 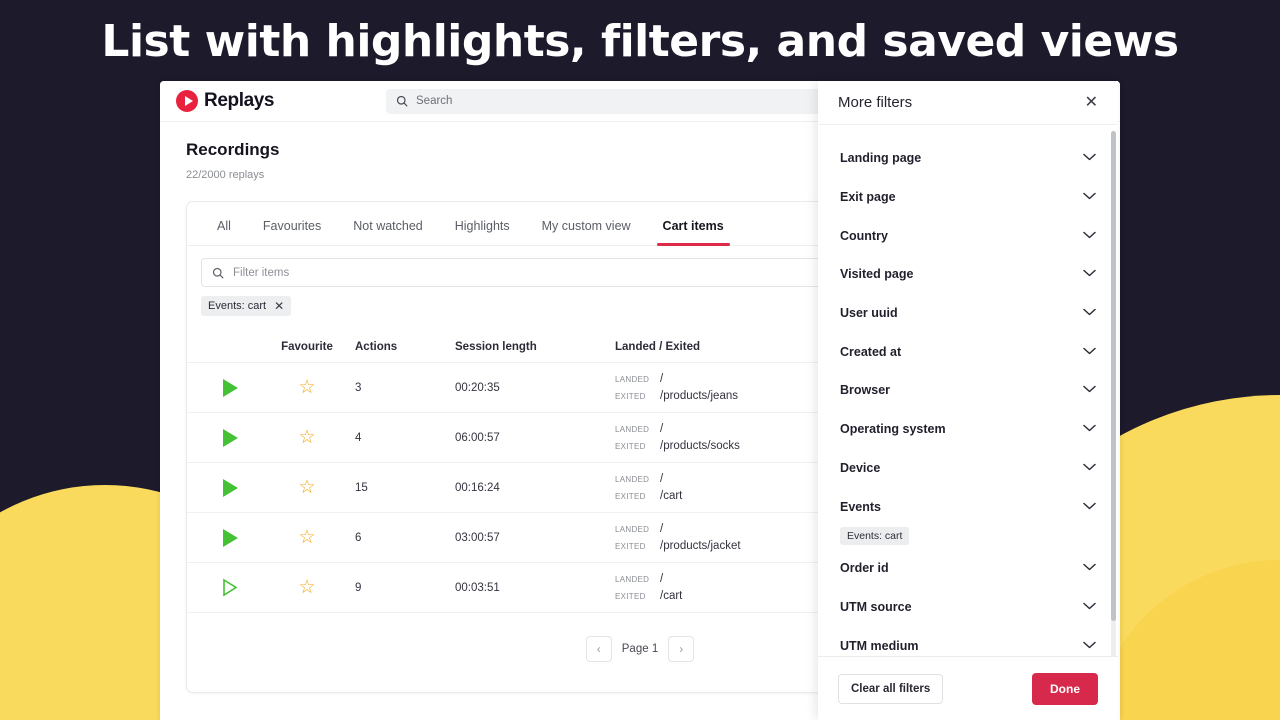 What do you see at coordinates (358, 537) in the screenshot?
I see `actions-count: 6` at bounding box center [358, 537].